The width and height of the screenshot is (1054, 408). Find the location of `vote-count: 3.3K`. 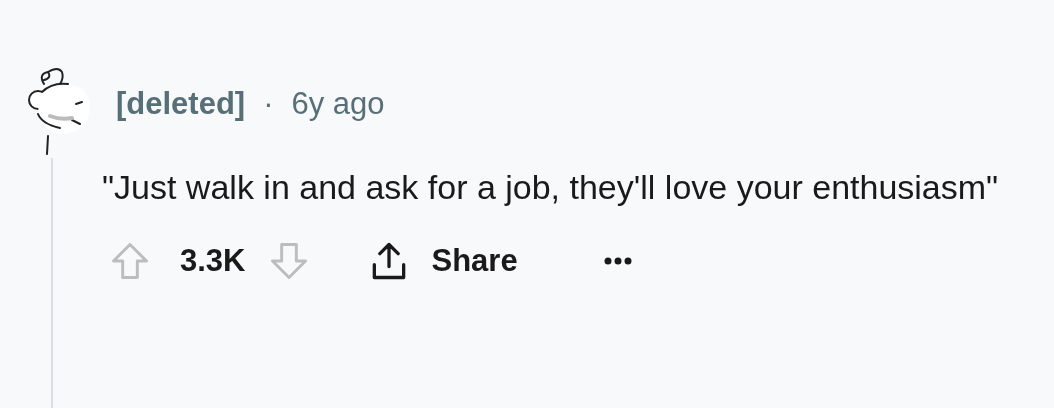

vote-count: 3.3K is located at coordinates (213, 260).